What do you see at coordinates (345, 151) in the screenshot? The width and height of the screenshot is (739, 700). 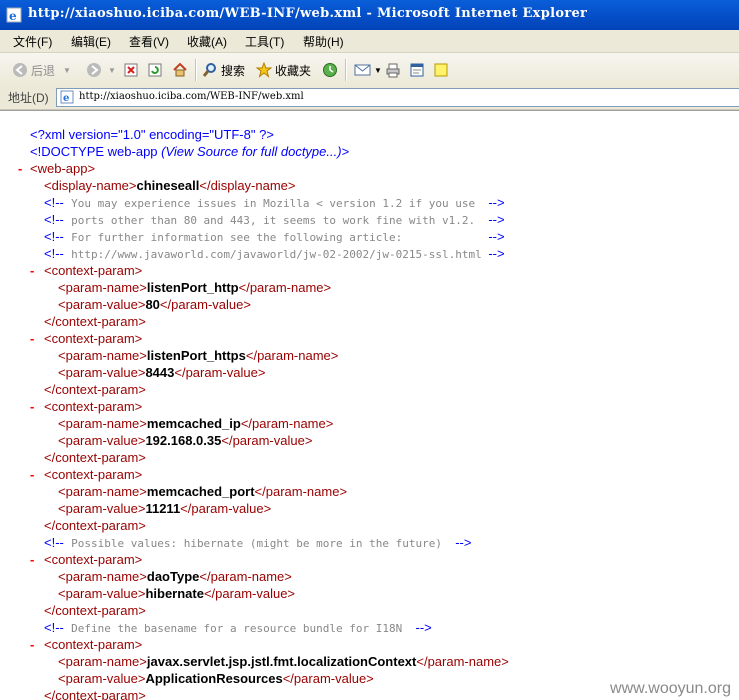 I see `doctype-close: >` at bounding box center [345, 151].